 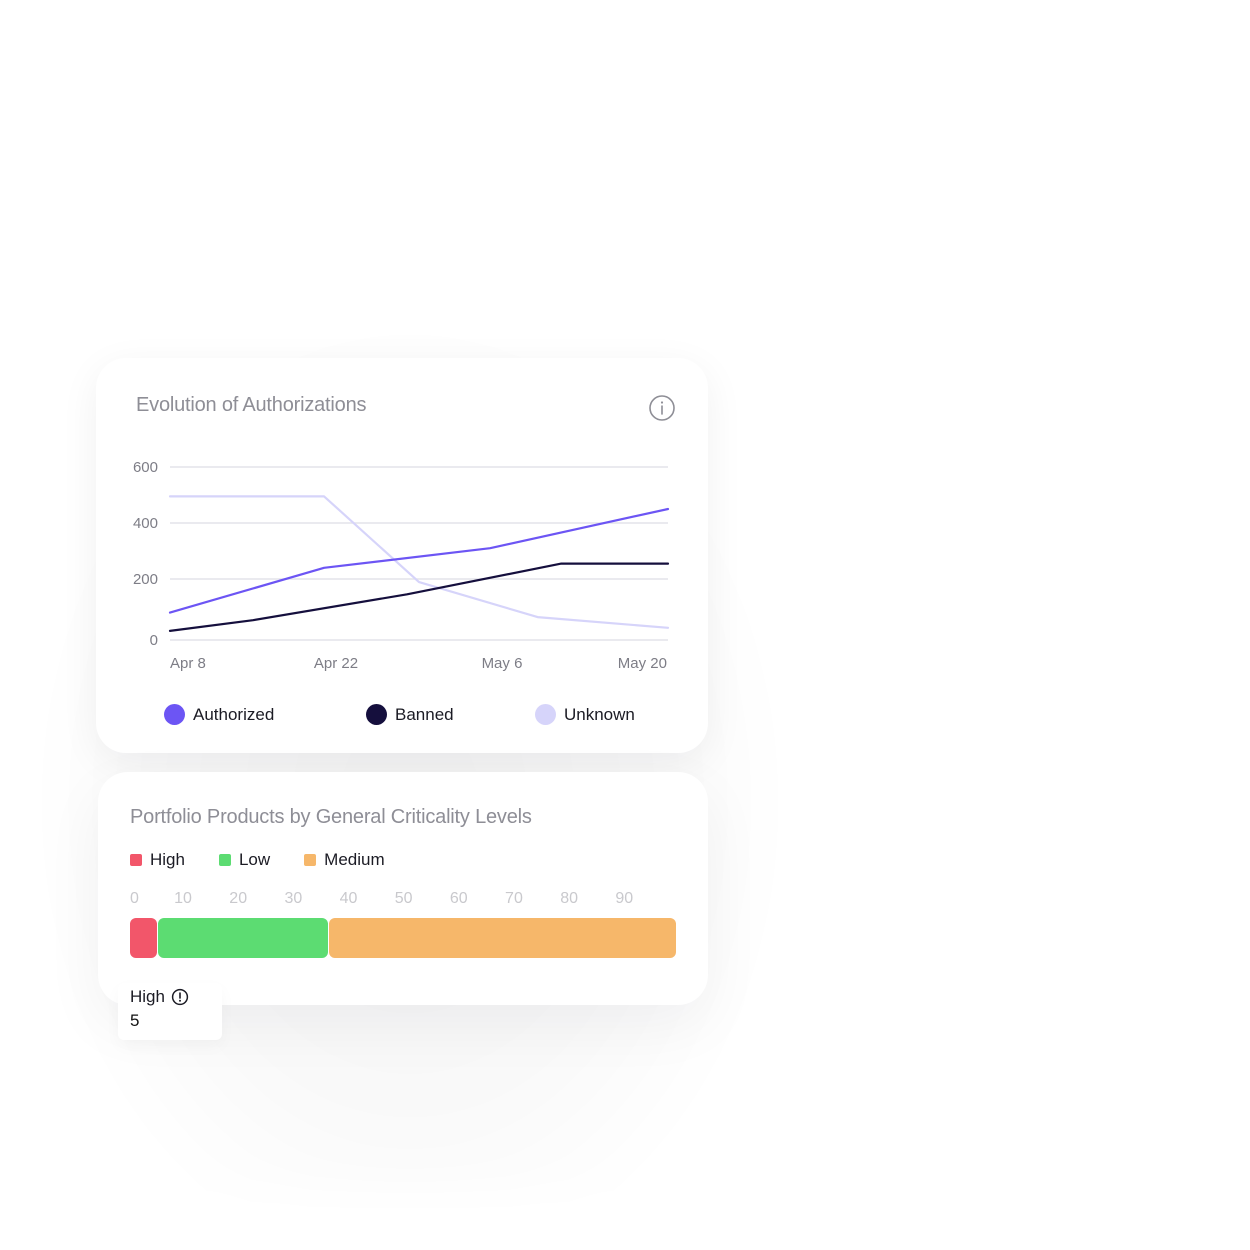 What do you see at coordinates (458, 898) in the screenshot?
I see `scale-tick-label: 60` at bounding box center [458, 898].